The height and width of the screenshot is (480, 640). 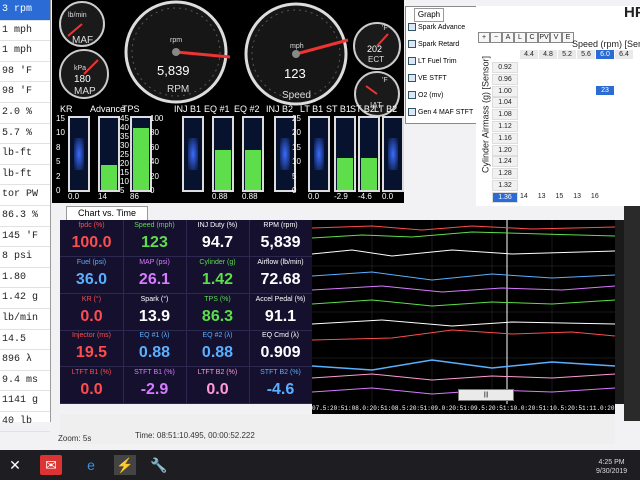 I want to click on bar-scale-tick: 20, so click(x=124, y=163).